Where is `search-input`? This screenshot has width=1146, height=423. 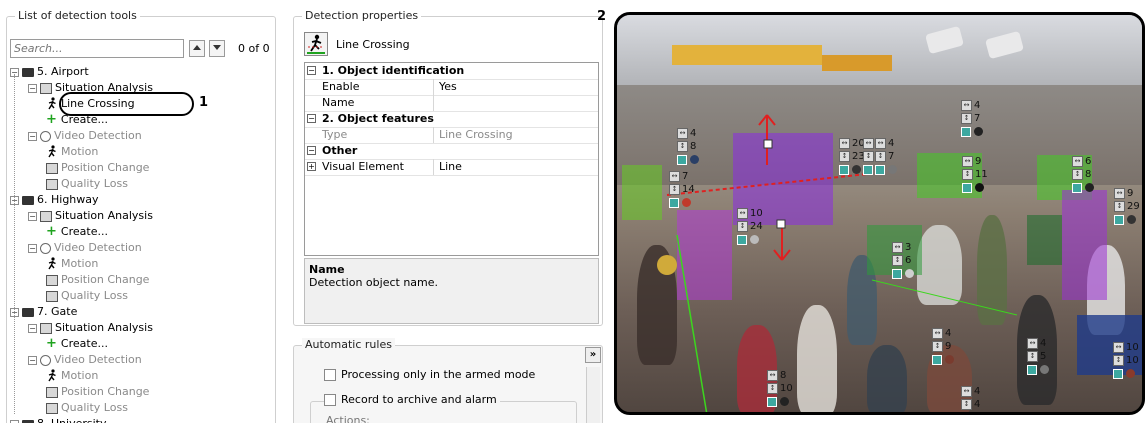 search-input is located at coordinates (97, 48).